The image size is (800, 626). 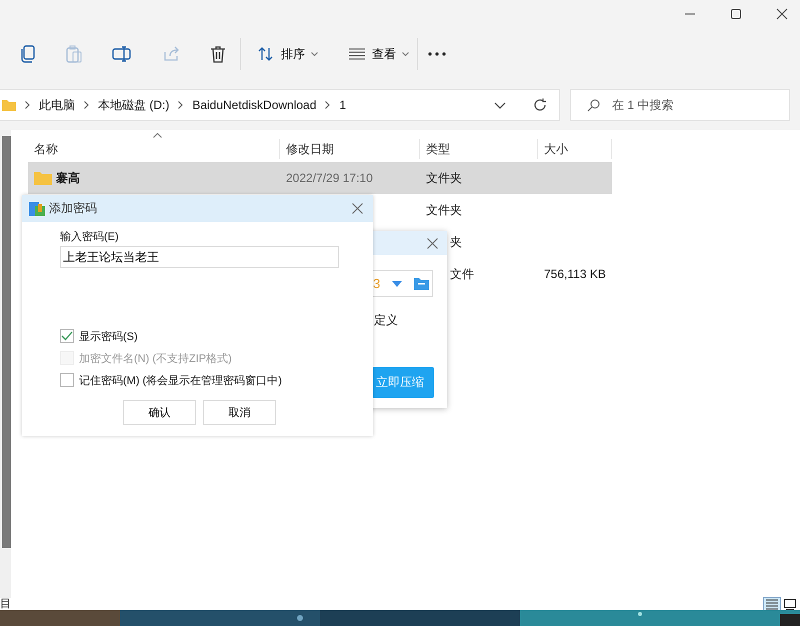 What do you see at coordinates (134, 105) in the screenshot?
I see `breadcrumb: 本地磁盘 (D:)` at bounding box center [134, 105].